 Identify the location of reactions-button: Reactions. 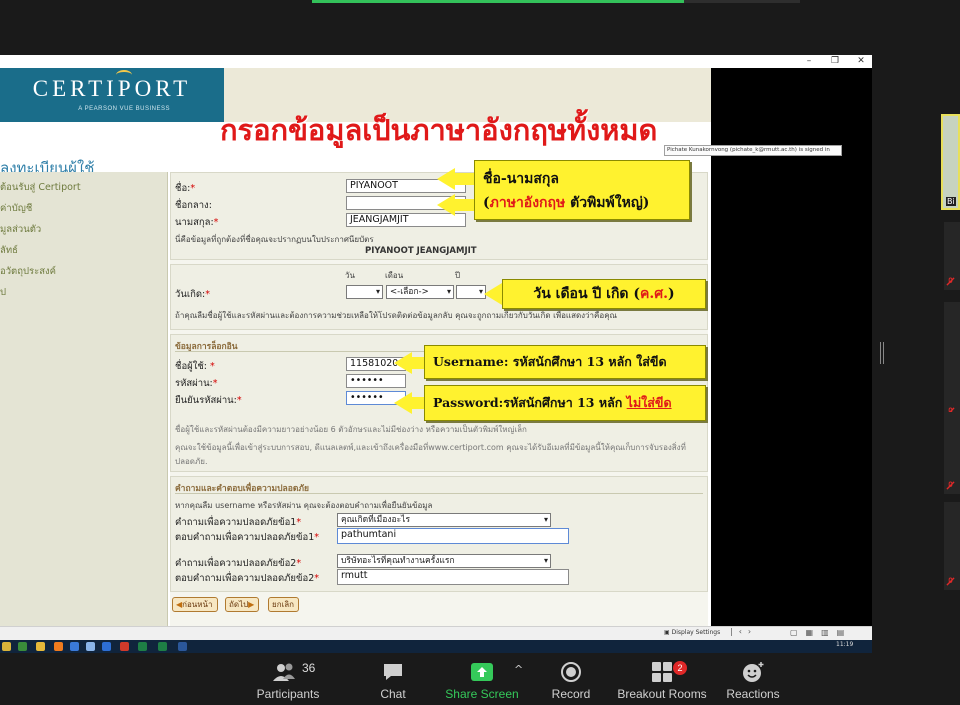
(753, 677).